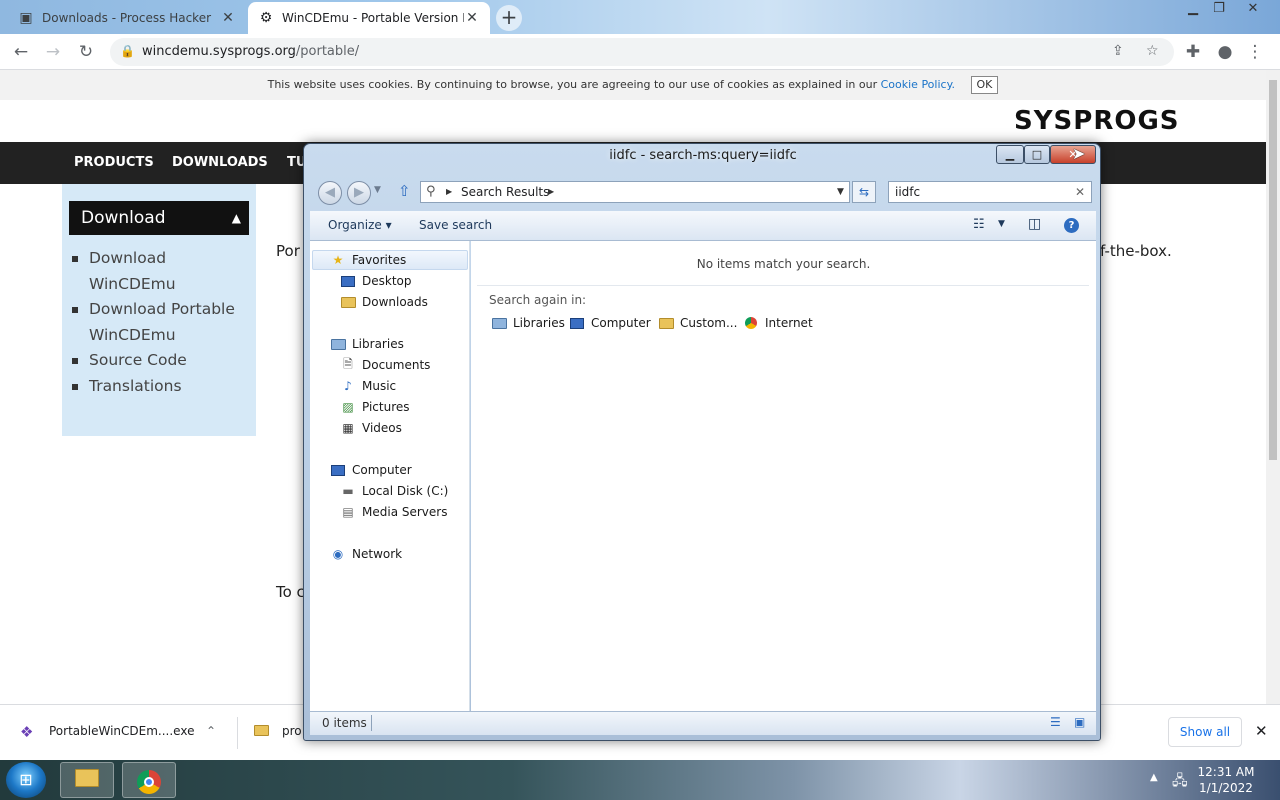 The image size is (1280, 800). Describe the element at coordinates (53, 52) in the screenshot. I see `forward-button: →` at that location.